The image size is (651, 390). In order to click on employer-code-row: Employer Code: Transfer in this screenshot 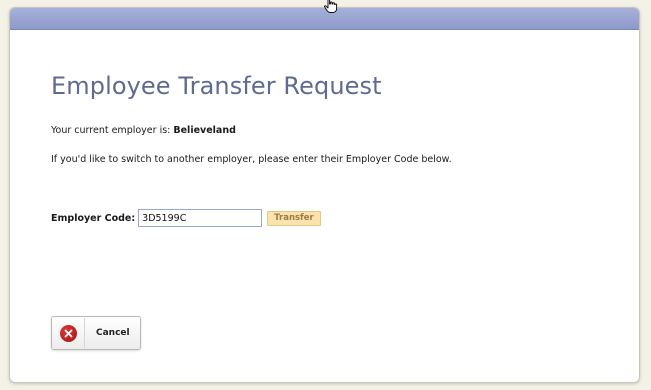, I will do `click(186, 218)`.